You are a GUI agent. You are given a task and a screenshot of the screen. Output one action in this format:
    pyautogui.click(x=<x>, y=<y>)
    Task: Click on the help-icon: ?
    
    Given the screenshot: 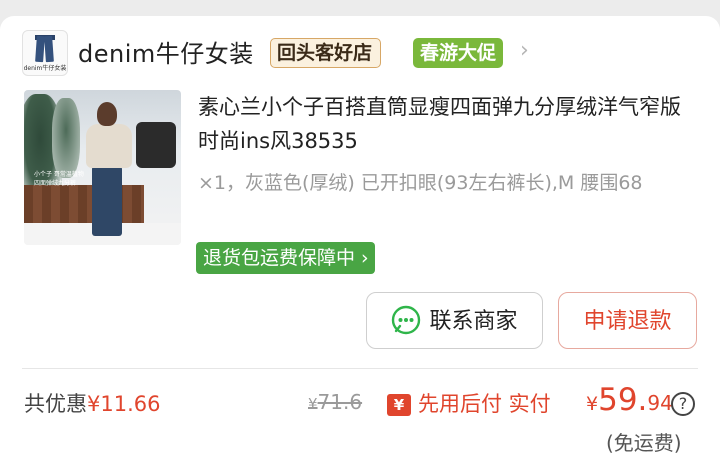 What is the action you would take?
    pyautogui.click(x=683, y=404)
    